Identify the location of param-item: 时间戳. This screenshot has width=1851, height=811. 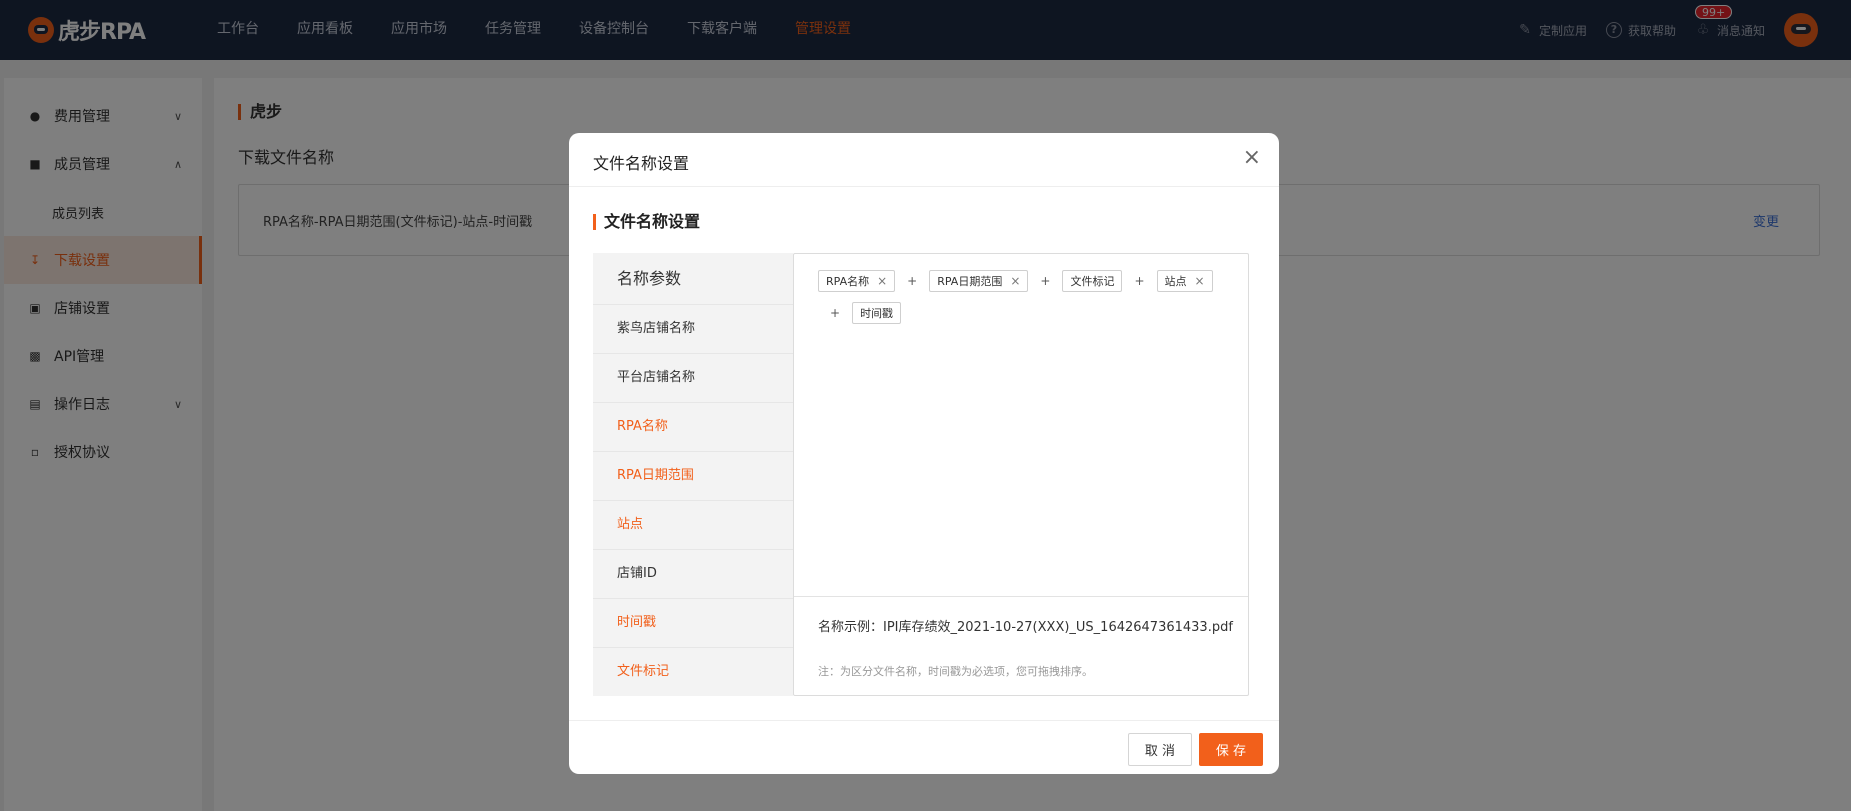
(693, 623).